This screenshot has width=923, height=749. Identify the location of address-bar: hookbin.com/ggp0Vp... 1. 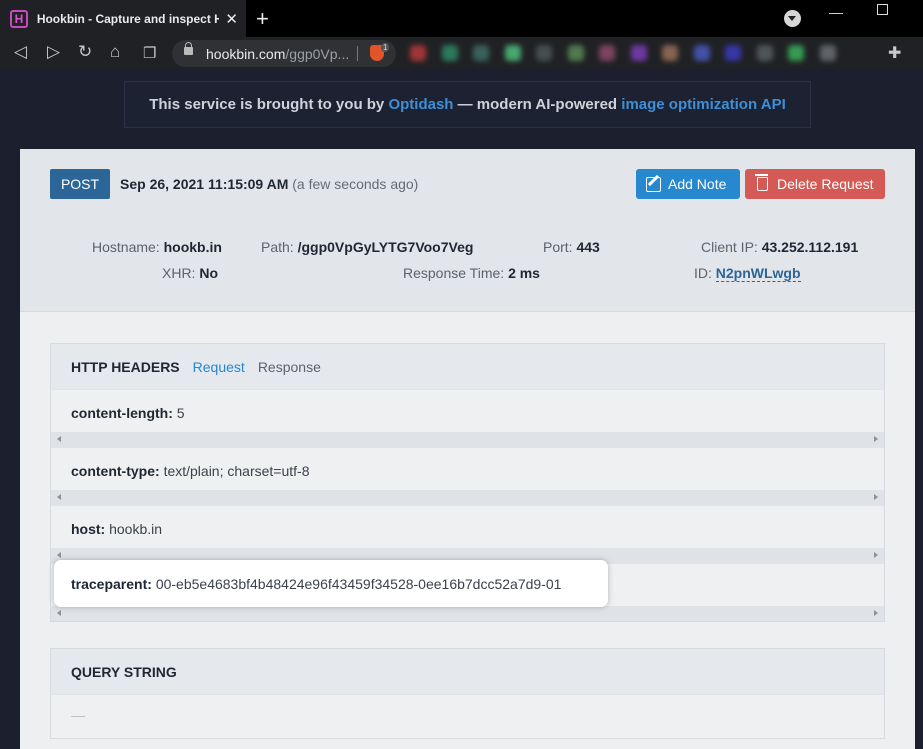
(284, 53).